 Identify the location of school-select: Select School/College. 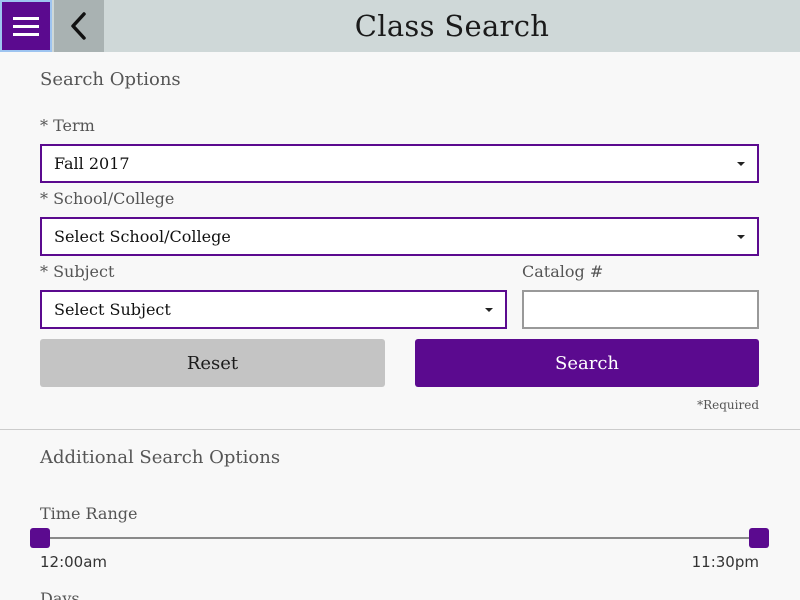
(399, 236).